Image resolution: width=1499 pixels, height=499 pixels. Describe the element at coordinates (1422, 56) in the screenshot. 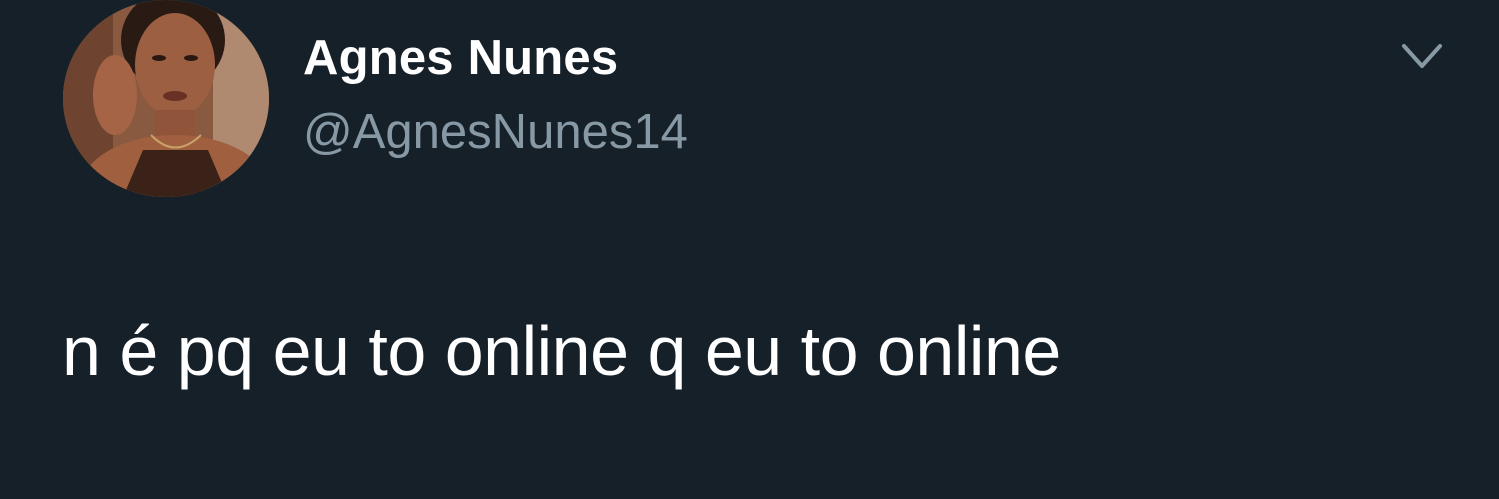

I see `chevron-down-icon` at that location.